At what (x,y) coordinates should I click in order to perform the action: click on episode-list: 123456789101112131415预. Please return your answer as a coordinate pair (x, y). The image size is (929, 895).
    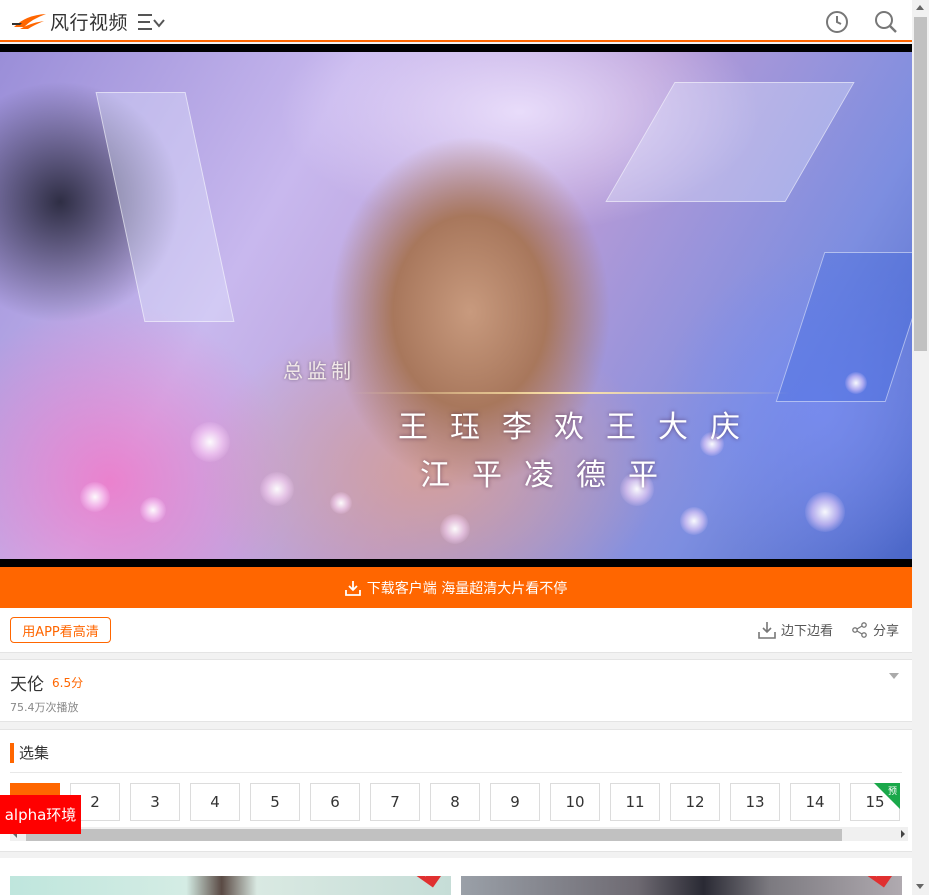
    Looking at the image, I should click on (461, 803).